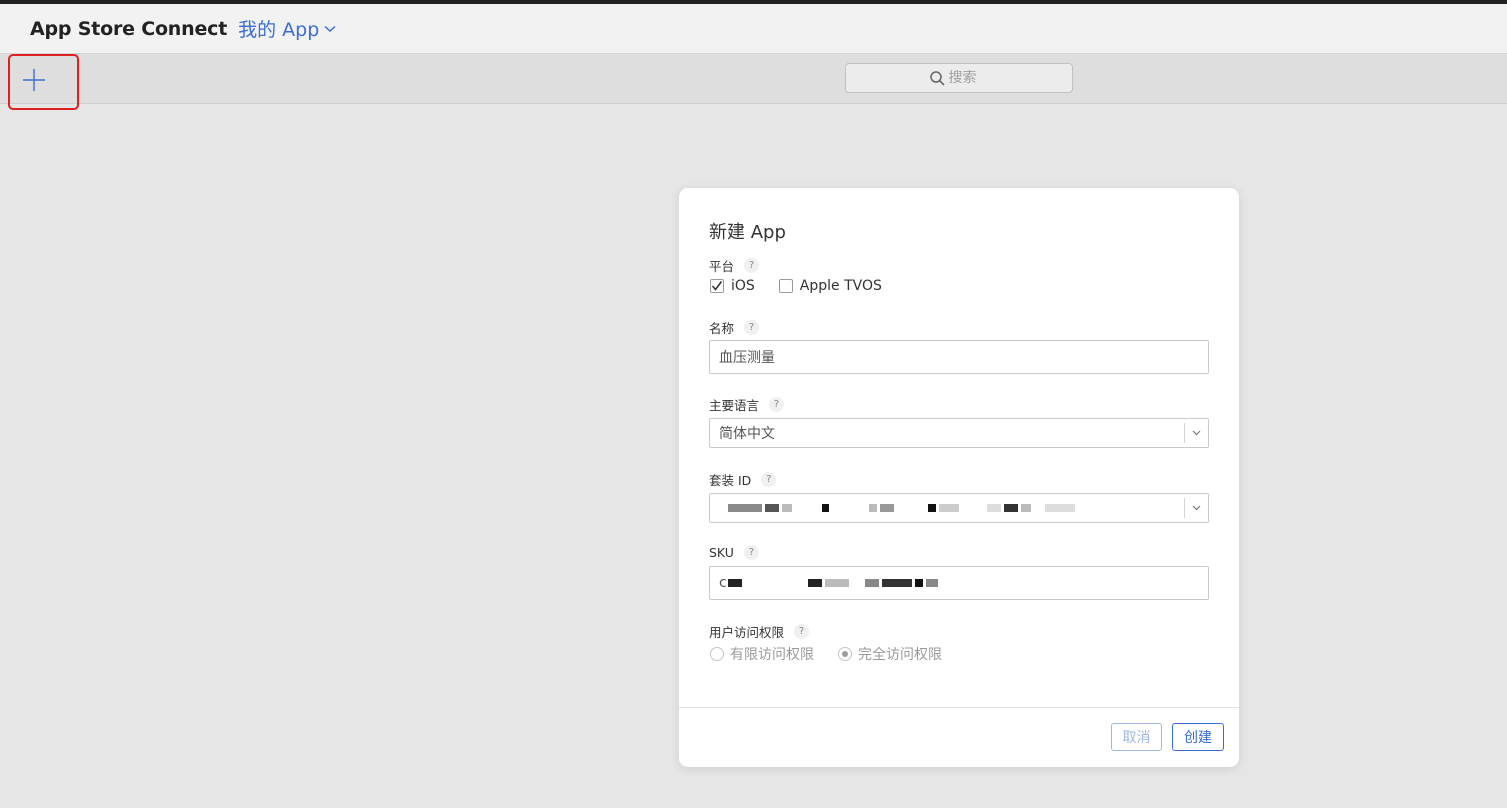 The height and width of the screenshot is (808, 1507). Describe the element at coordinates (722, 266) in the screenshot. I see `platform-label: 平台` at that location.